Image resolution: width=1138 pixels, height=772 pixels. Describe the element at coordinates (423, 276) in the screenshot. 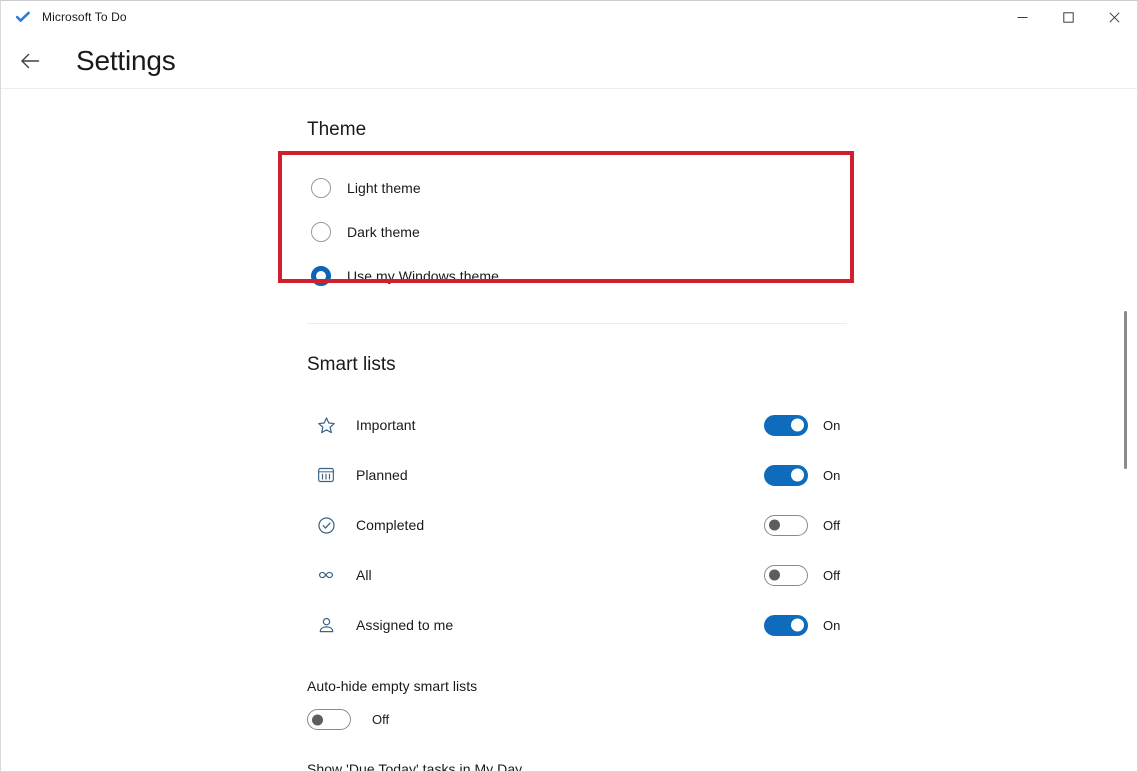

I see `radio-label: Use my Windows theme` at that location.